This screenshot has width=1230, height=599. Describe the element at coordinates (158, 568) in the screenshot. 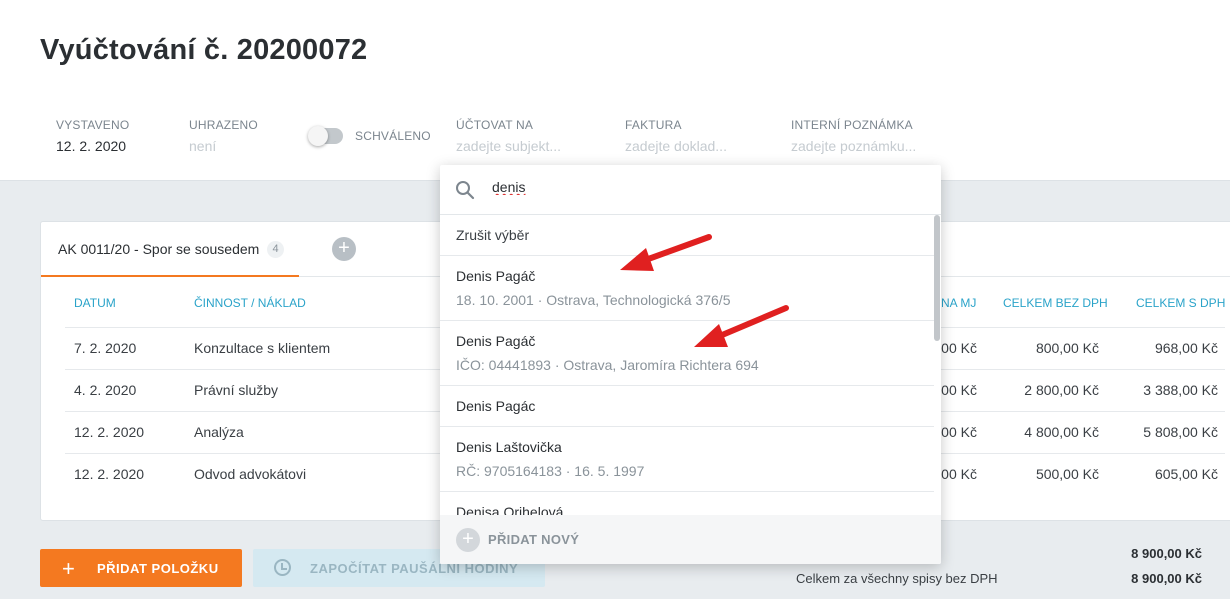

I see `add-item-label: PŘIDAT POLOŽKU` at that location.